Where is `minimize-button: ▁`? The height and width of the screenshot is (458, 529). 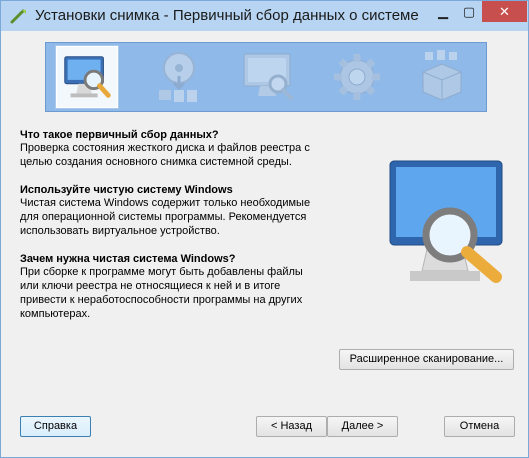
minimize-button: ▁ is located at coordinates (443, 11).